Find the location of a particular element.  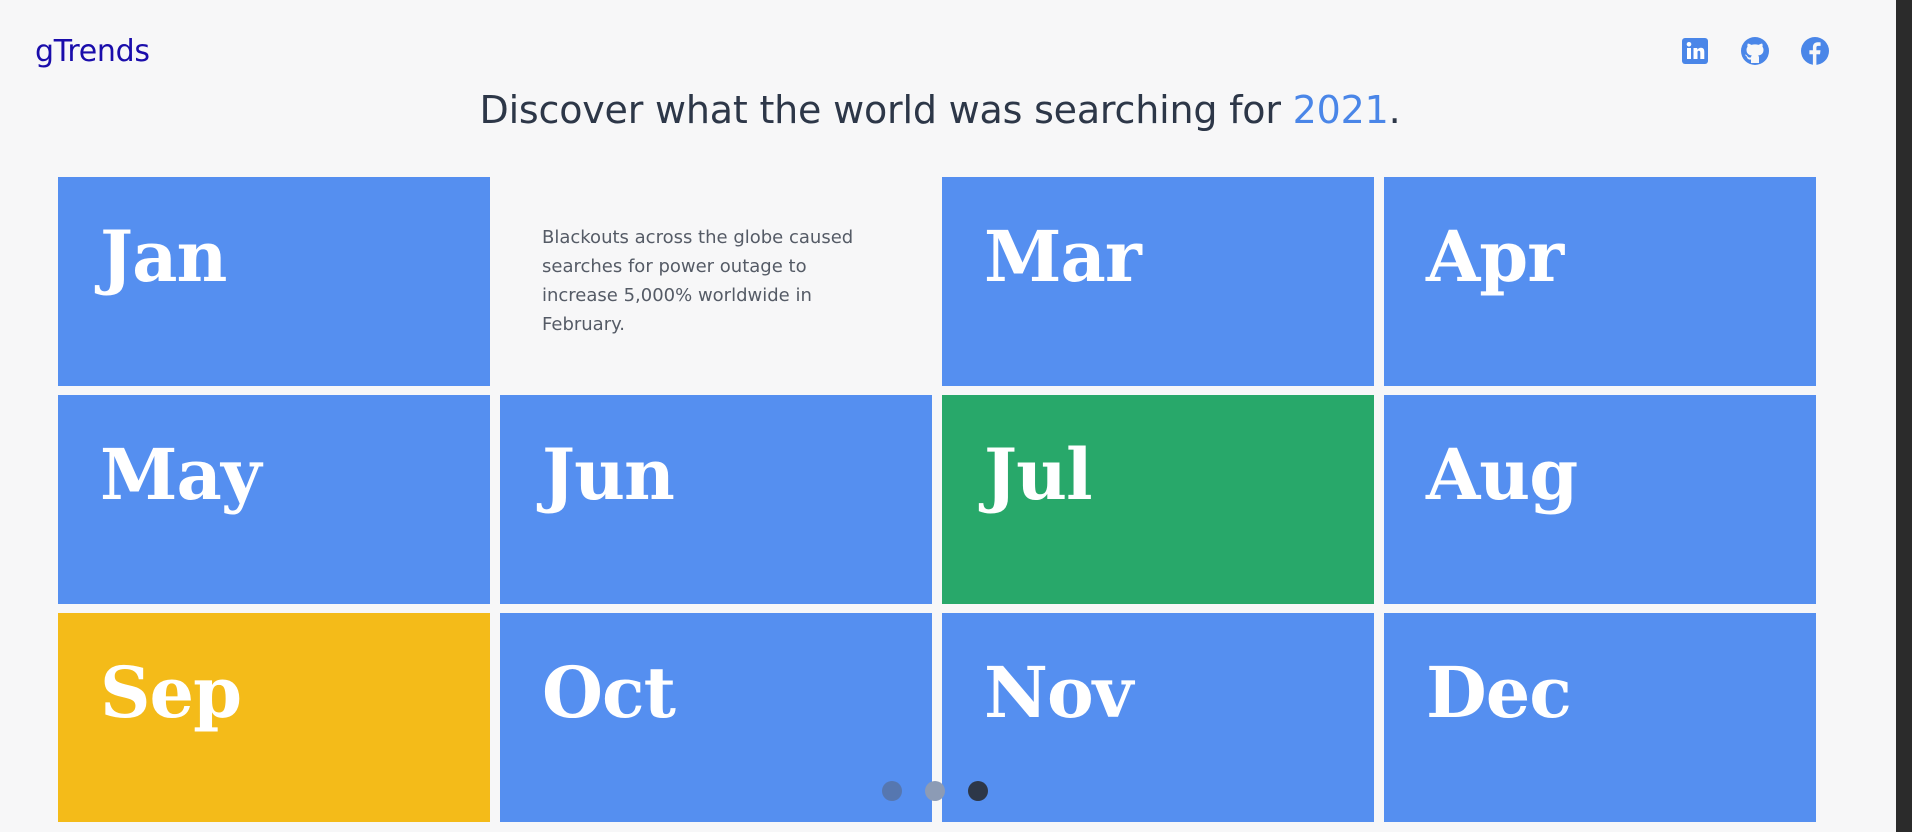

month-tile-may: May is located at coordinates (274, 499).